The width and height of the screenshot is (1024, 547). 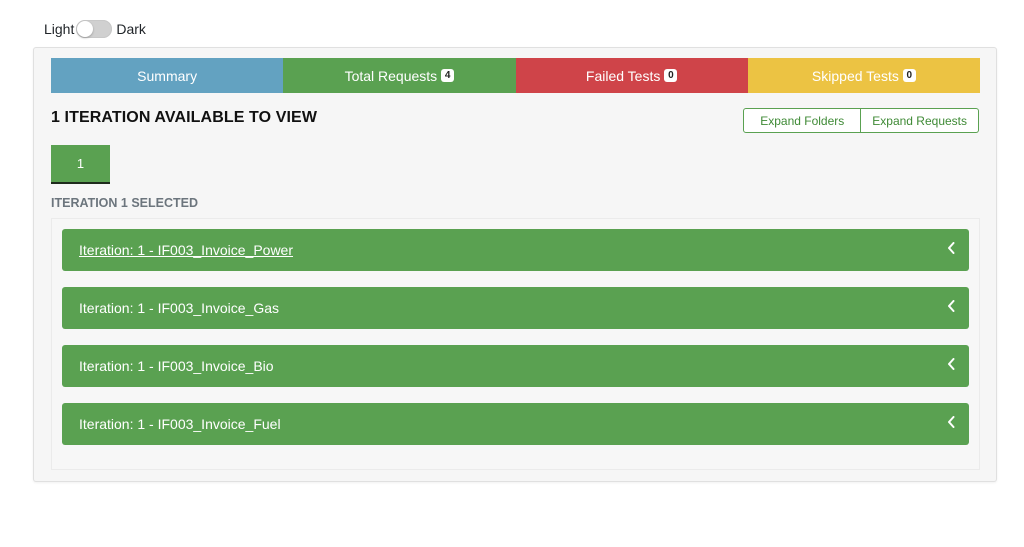 I want to click on accordion-item-title: Iteration: 1 - IF003_Invoice_Bio, so click(x=176, y=366).